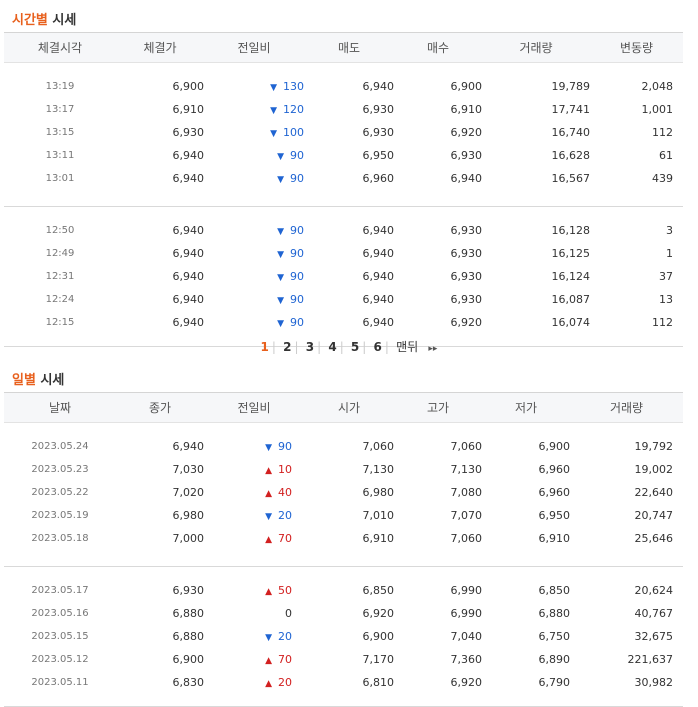  What do you see at coordinates (349, 613) in the screenshot?
I see `open-cell: 6,920` at bounding box center [349, 613].